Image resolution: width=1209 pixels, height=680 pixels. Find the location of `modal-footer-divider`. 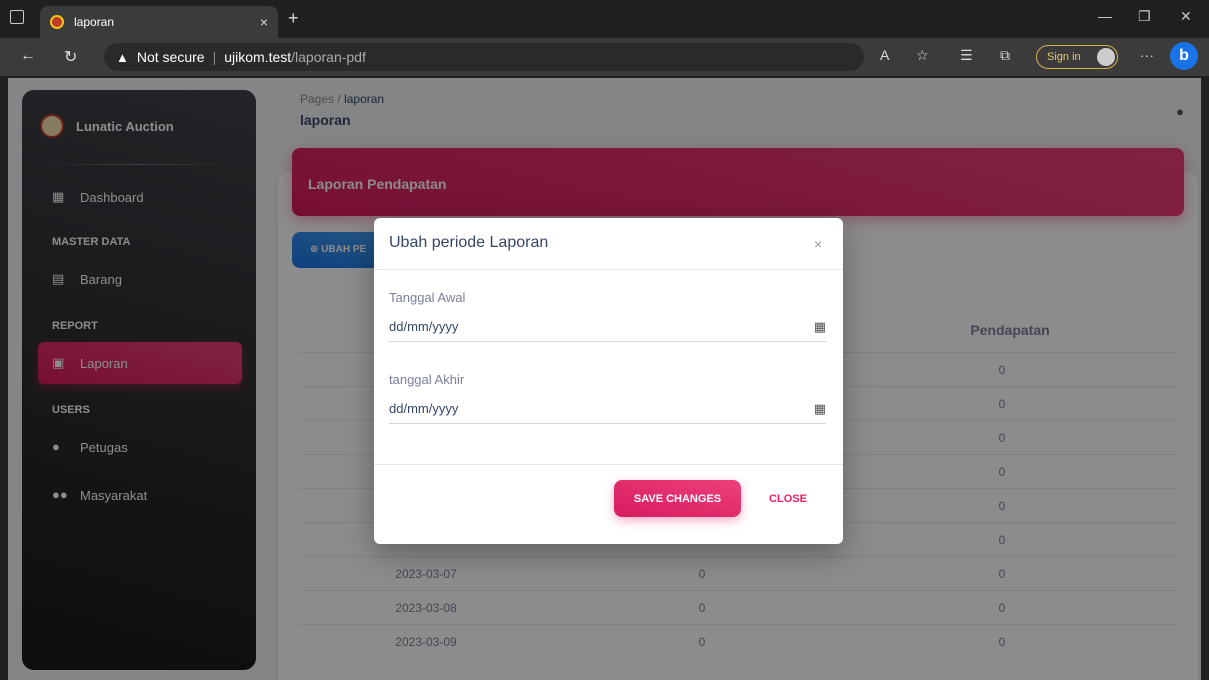

modal-footer-divider is located at coordinates (608, 464).